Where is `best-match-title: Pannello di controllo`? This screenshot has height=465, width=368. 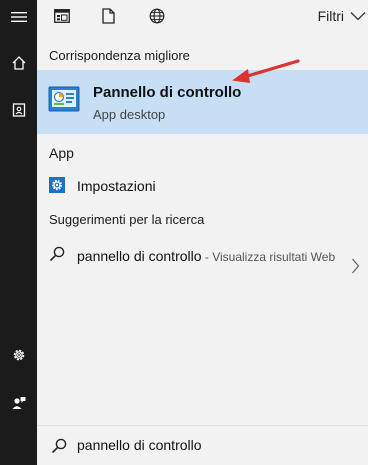
best-match-title: Pannello di controllo is located at coordinates (167, 92).